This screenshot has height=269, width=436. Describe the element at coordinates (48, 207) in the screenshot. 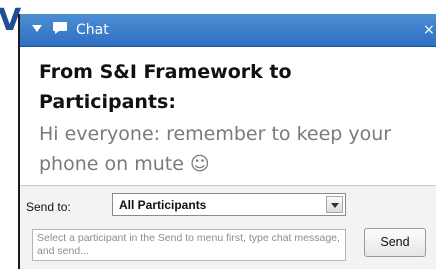

I see `send-to-label: Send to:` at that location.